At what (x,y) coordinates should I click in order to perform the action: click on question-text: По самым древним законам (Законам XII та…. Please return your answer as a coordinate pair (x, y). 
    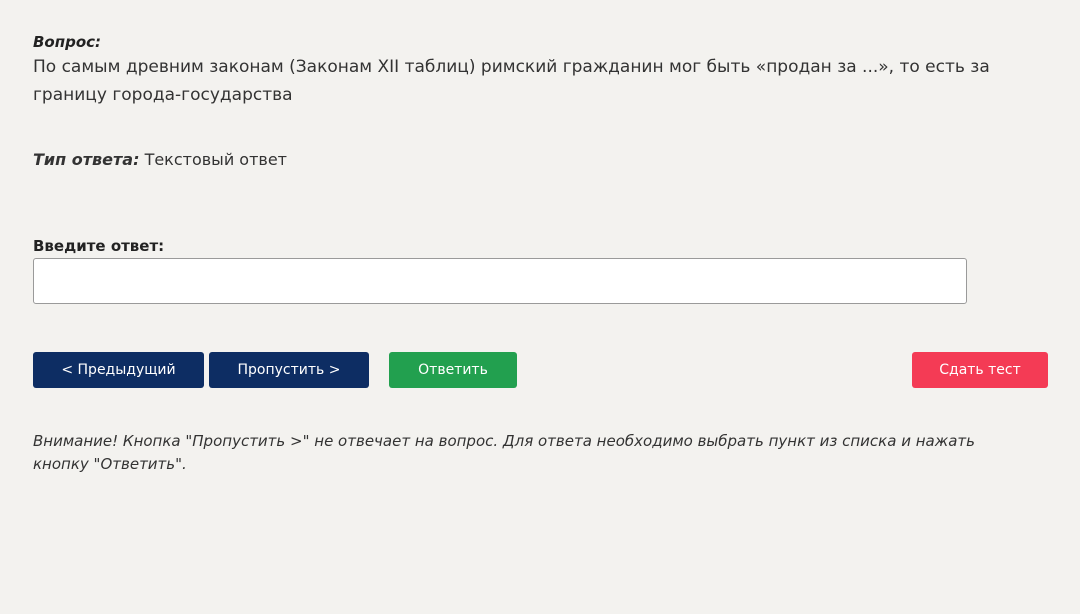
    Looking at the image, I should click on (511, 81).